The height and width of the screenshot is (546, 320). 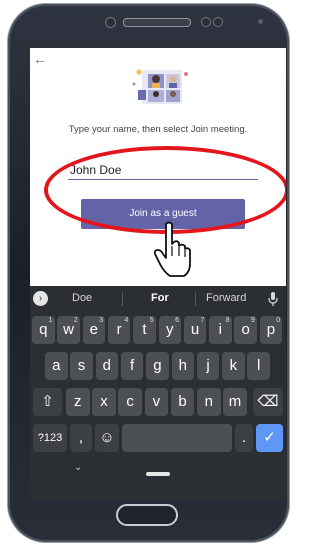 I want to click on key-u: u7, so click(x=195, y=330).